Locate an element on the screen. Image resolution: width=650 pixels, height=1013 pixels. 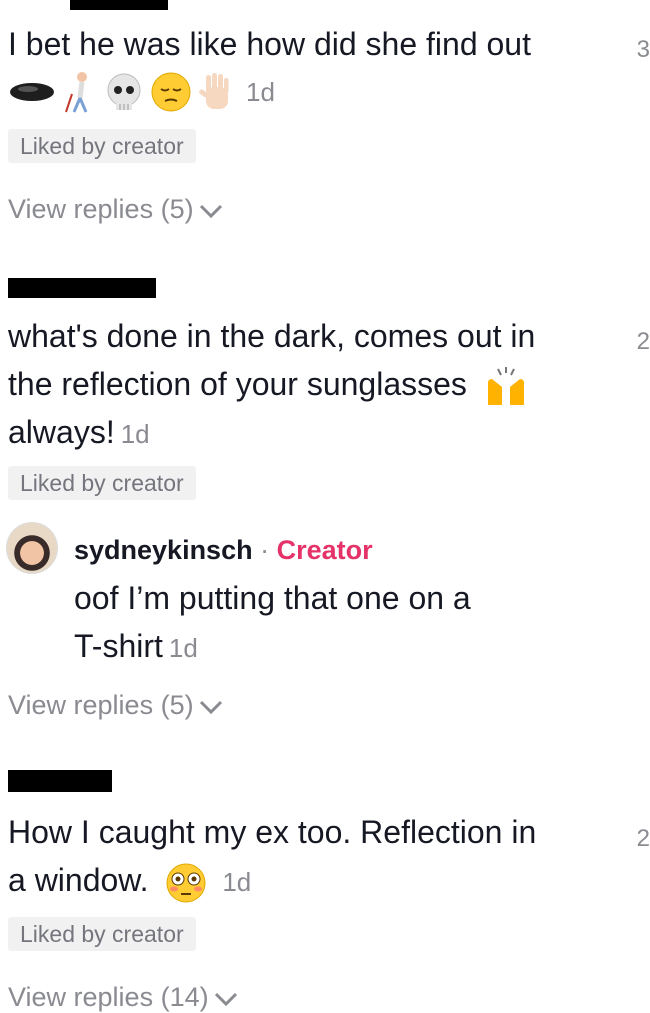
person-with-cane-icon is located at coordinates (76, 92).